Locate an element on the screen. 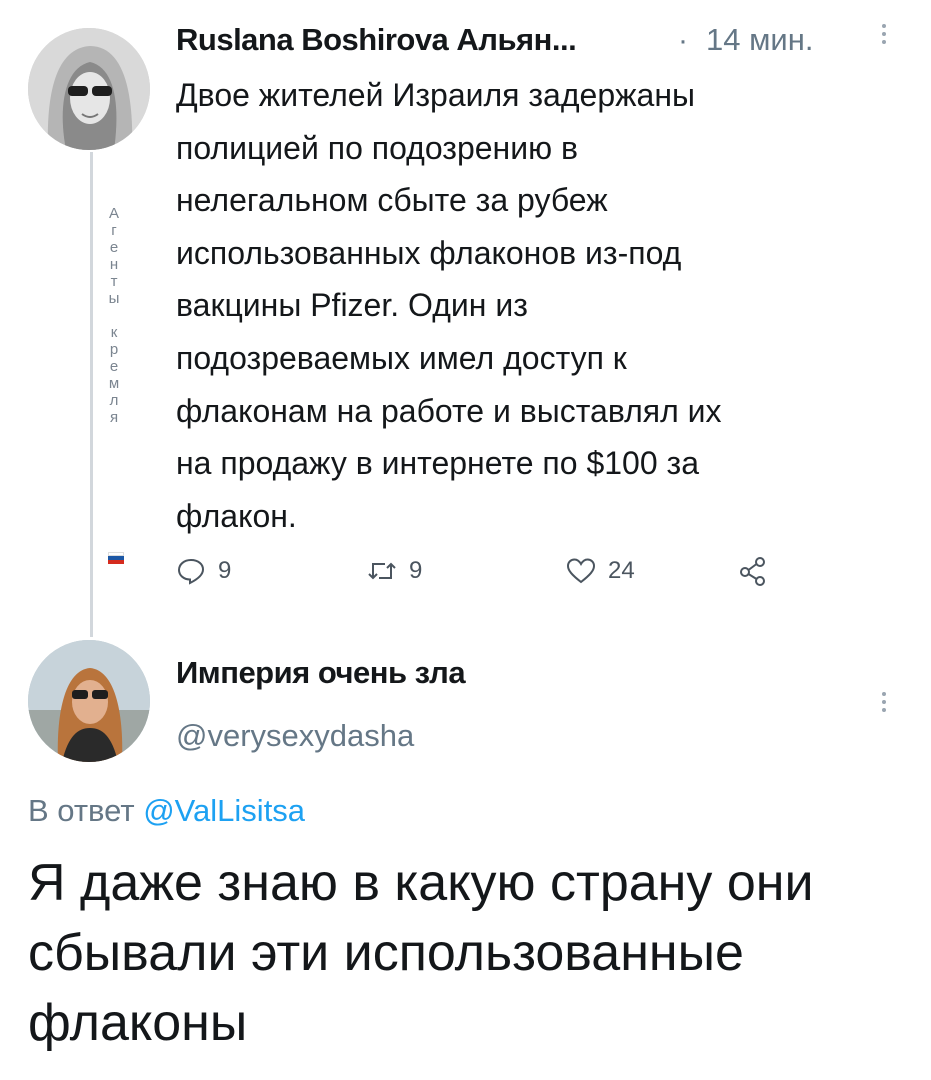 The image size is (931, 1080). retweet-count: 9 is located at coordinates (416, 570).